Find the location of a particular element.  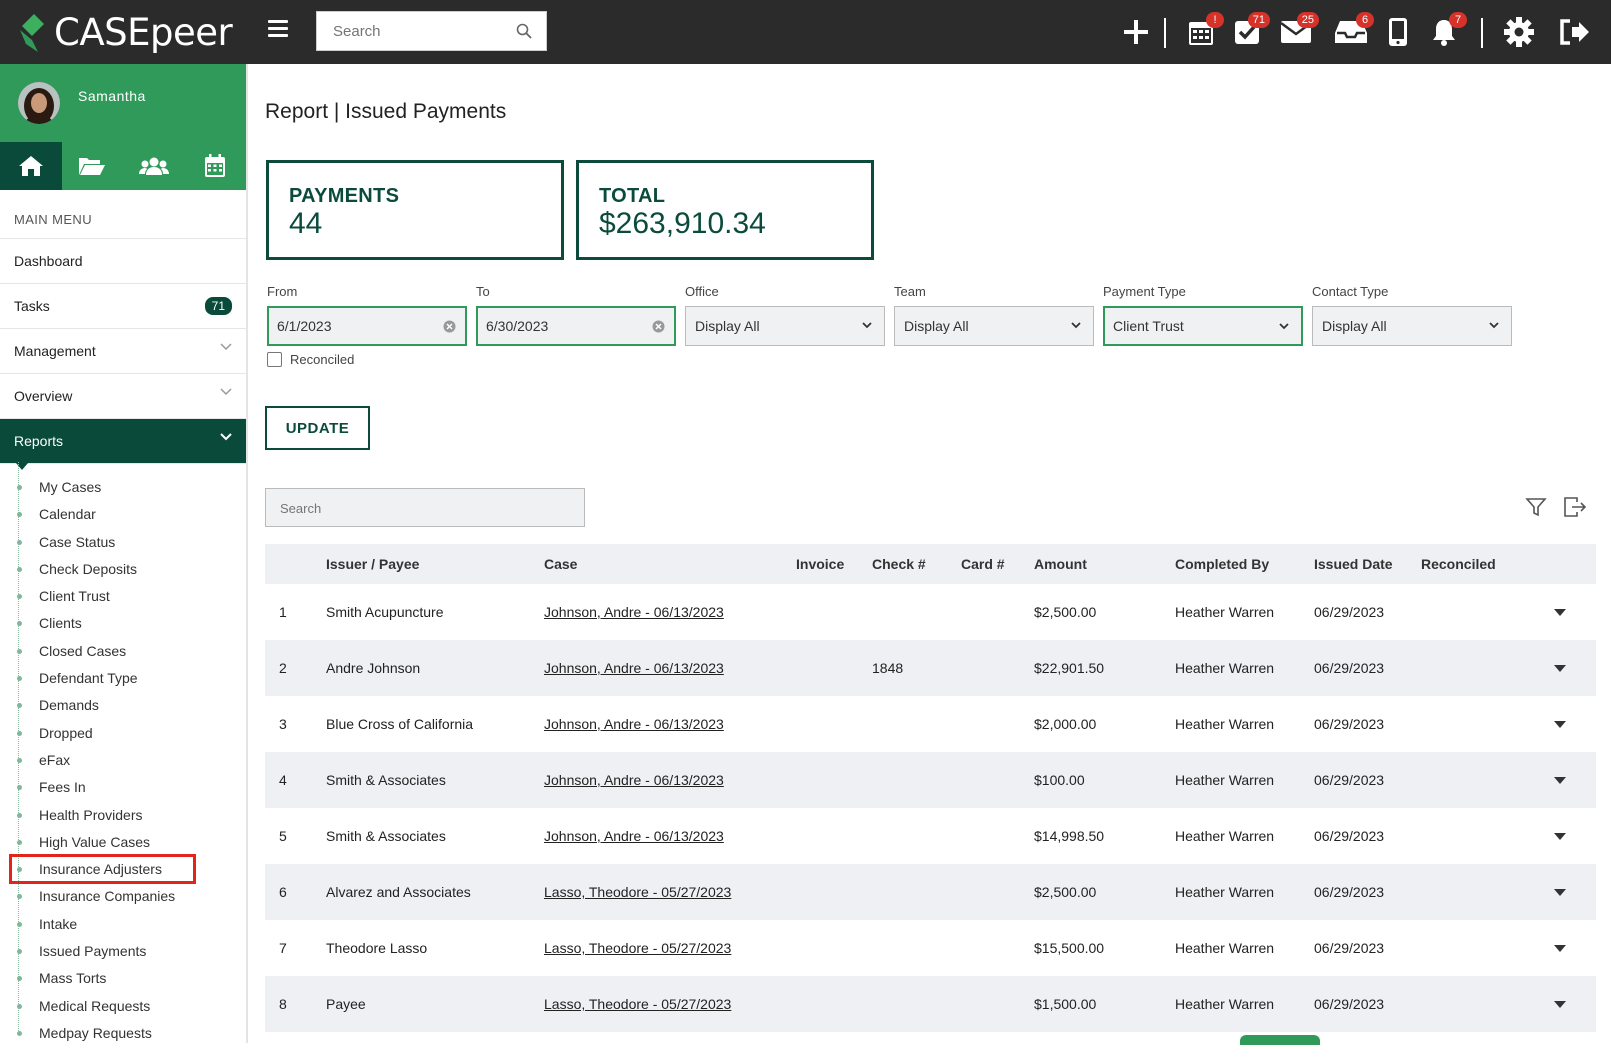

sidebar-item-reports: Reports is located at coordinates (123, 444).